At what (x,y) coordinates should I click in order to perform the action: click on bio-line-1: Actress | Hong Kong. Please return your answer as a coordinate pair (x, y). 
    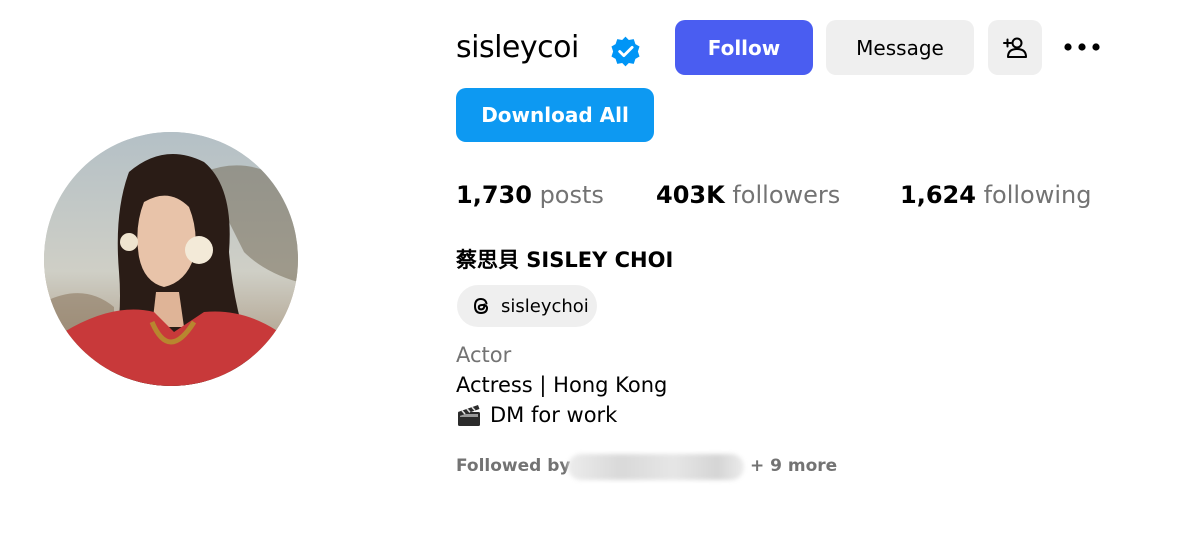
    Looking at the image, I should click on (562, 385).